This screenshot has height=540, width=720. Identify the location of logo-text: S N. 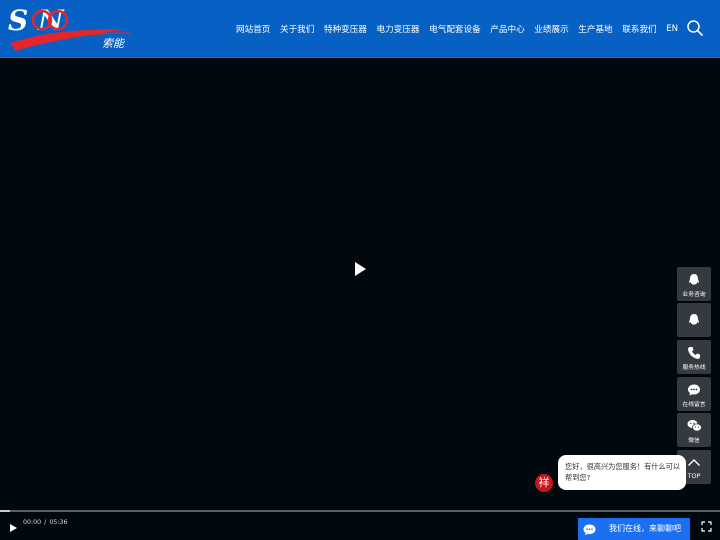
(36, 20).